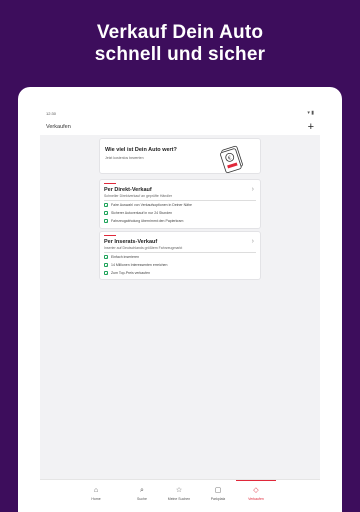 The width and height of the screenshot is (360, 512). I want to click on direct-sale-title: Per Direkt-Verkauf, so click(128, 190).